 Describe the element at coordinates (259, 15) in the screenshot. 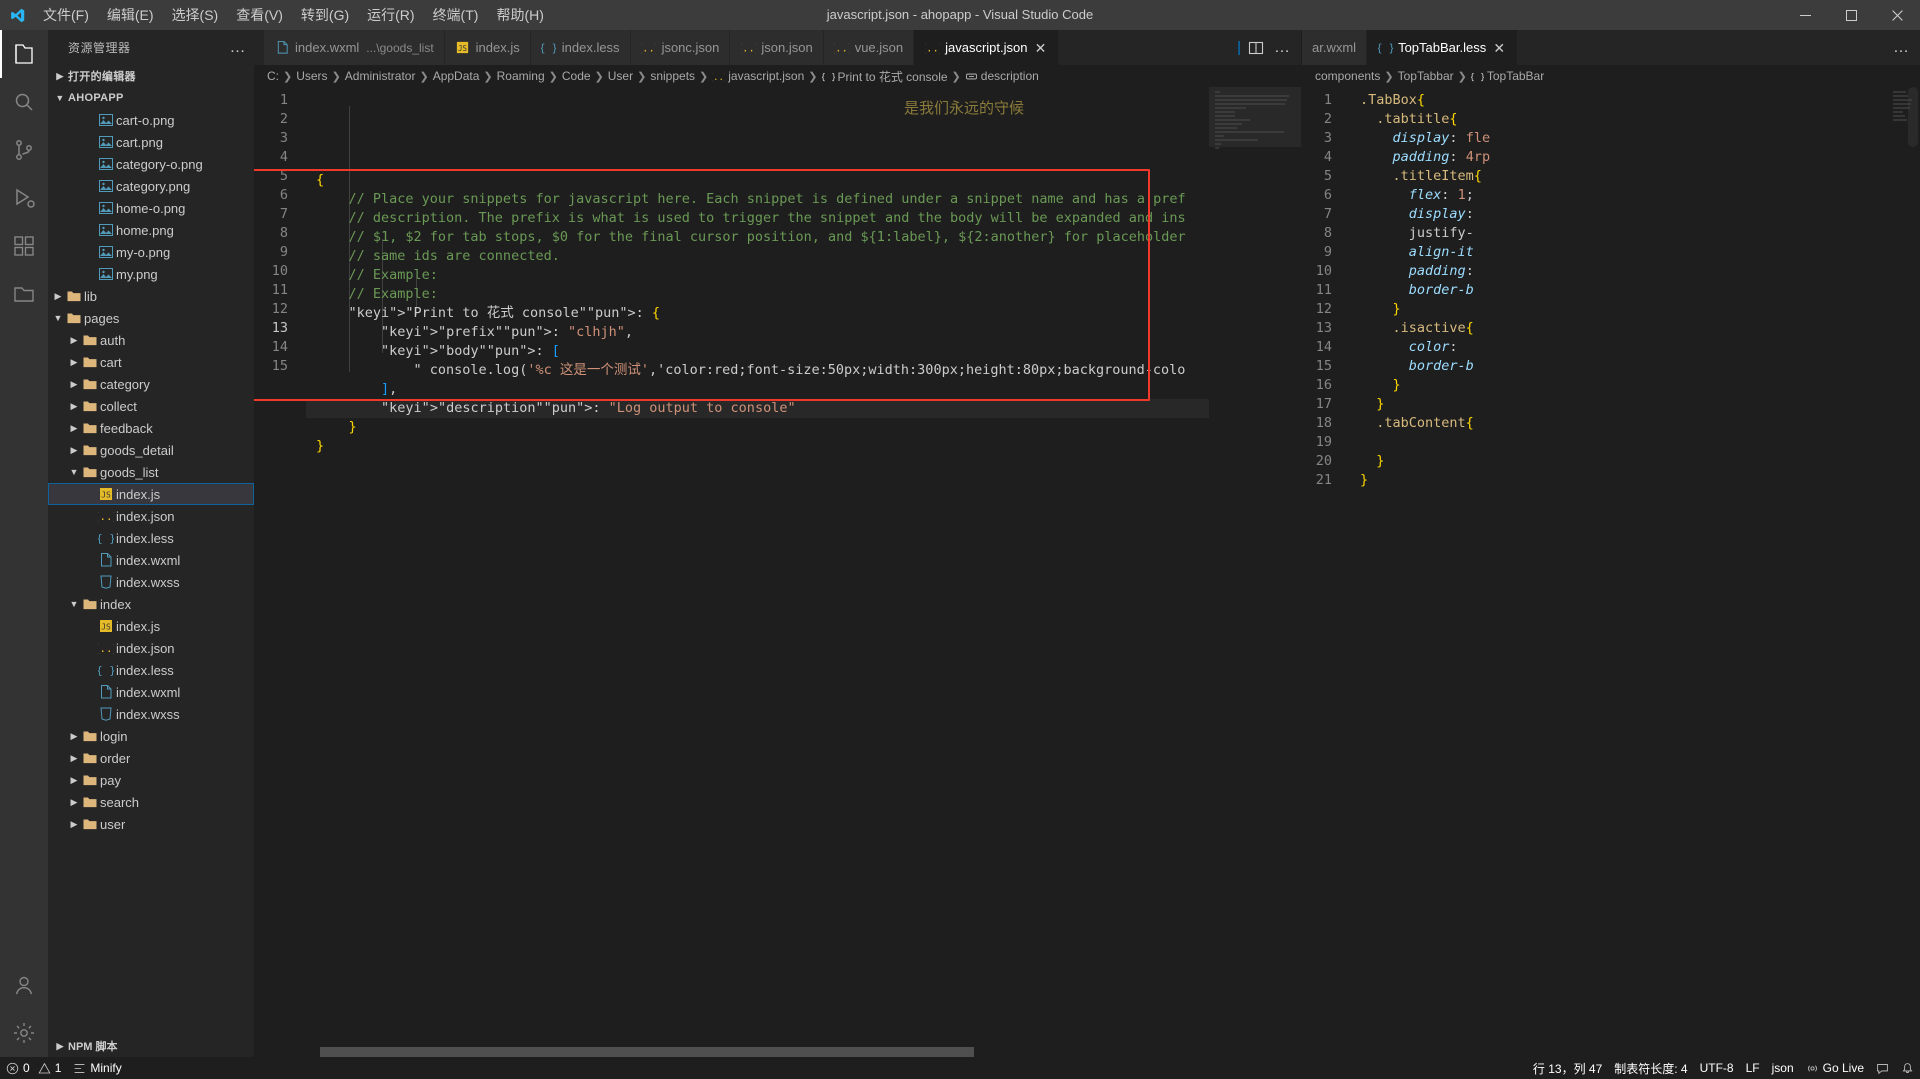

I see `menu-view: 查看(V)` at that location.